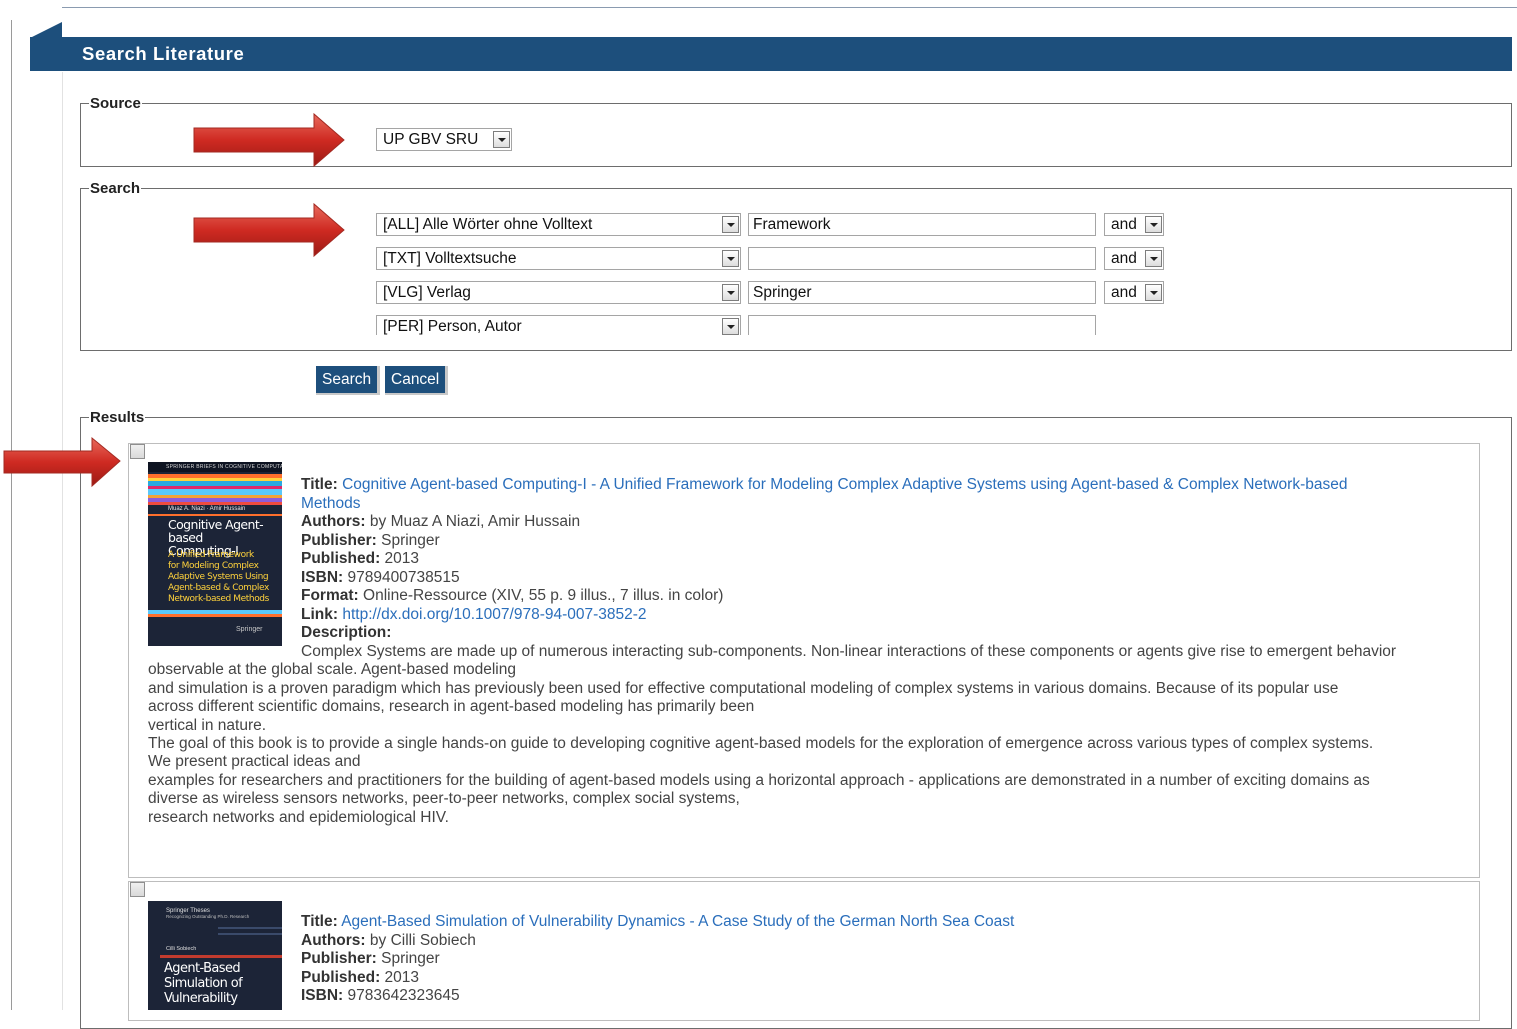  What do you see at coordinates (348, 380) in the screenshot?
I see `search-button: Search` at bounding box center [348, 380].